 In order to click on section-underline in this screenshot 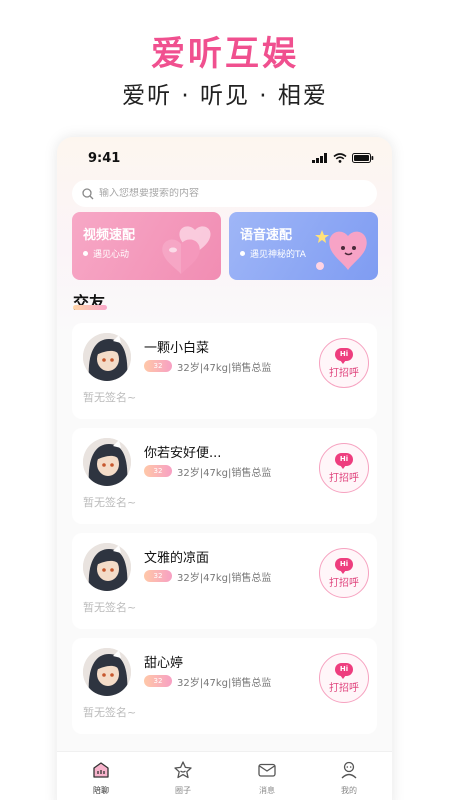, I will do `click(90, 307)`.